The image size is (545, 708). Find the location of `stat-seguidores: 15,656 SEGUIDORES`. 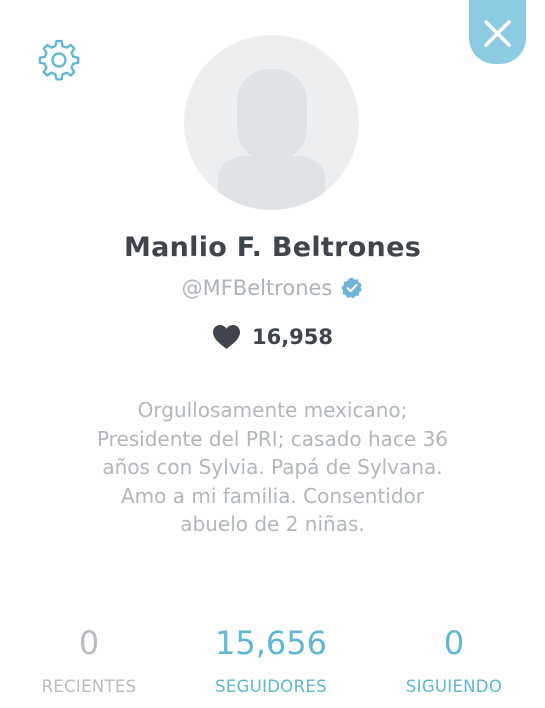

stat-seguidores: 15,656 SEGUIDORES is located at coordinates (271, 658).